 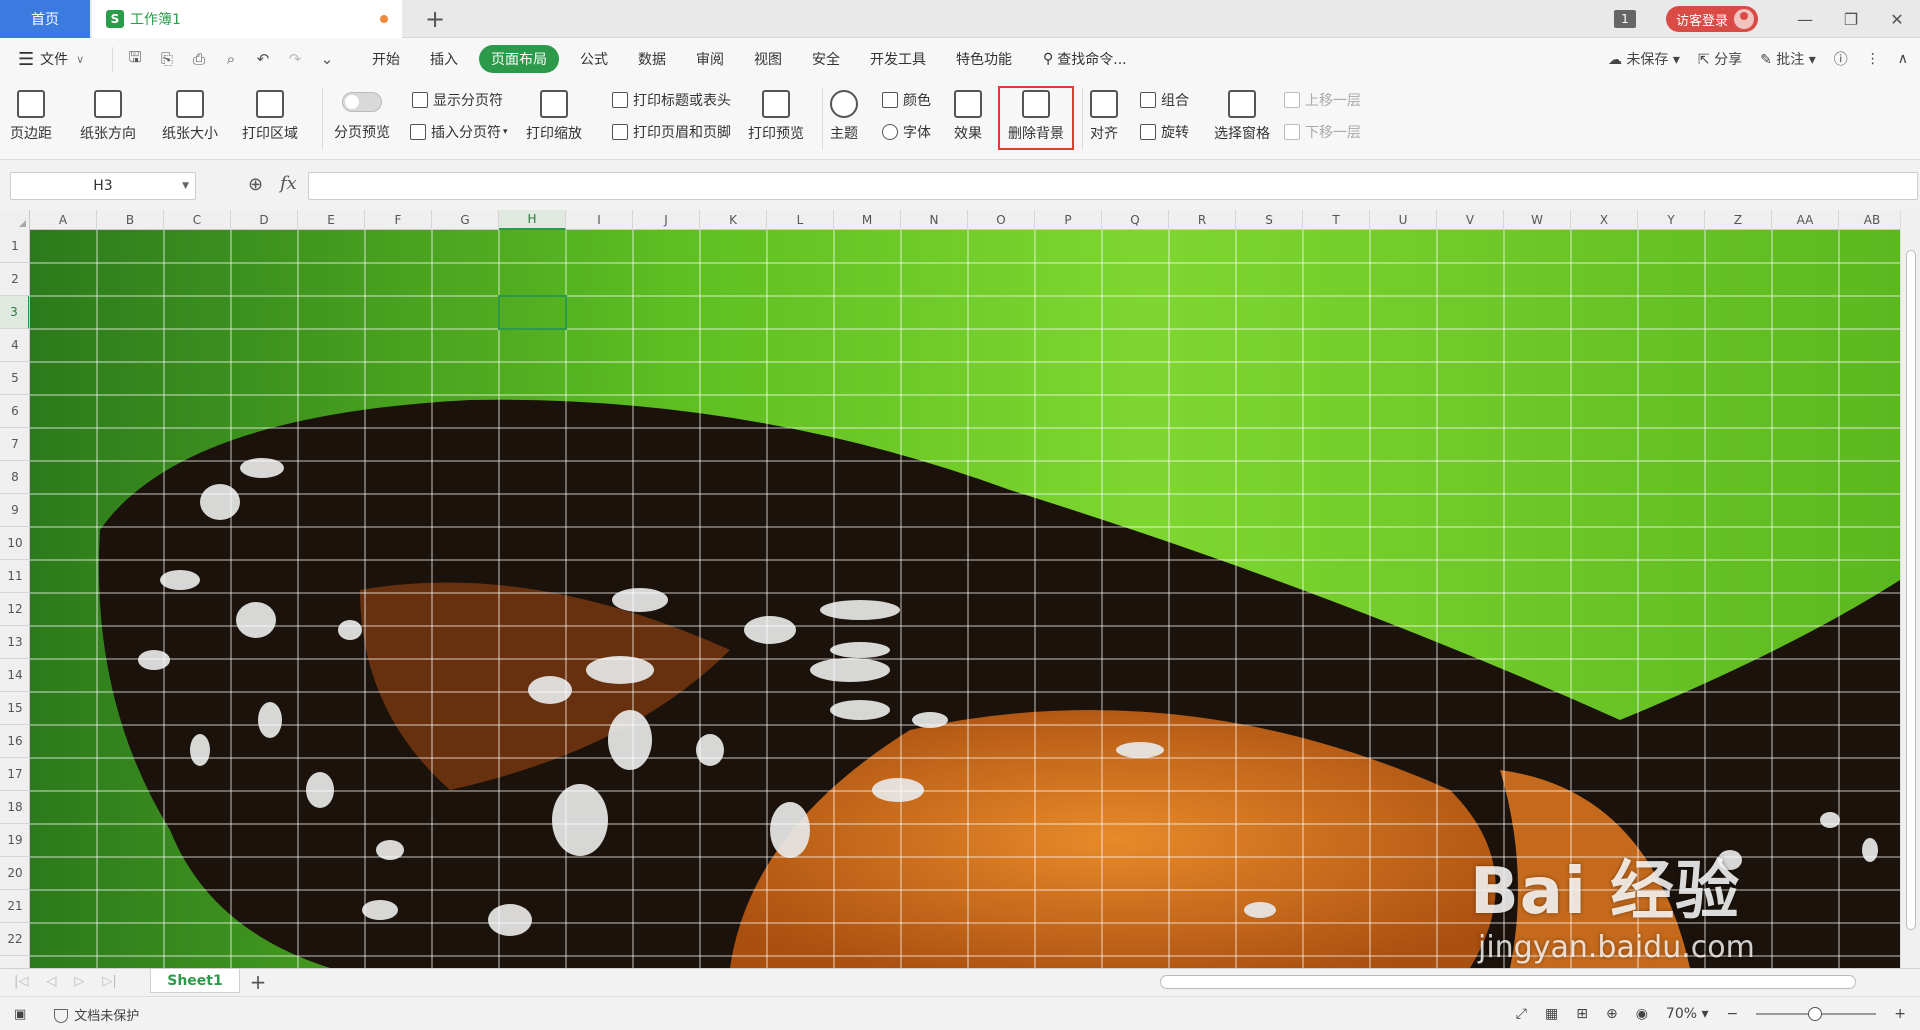 What do you see at coordinates (1720, 59) in the screenshot?
I see `share-button: ⇱ 分享` at bounding box center [1720, 59].